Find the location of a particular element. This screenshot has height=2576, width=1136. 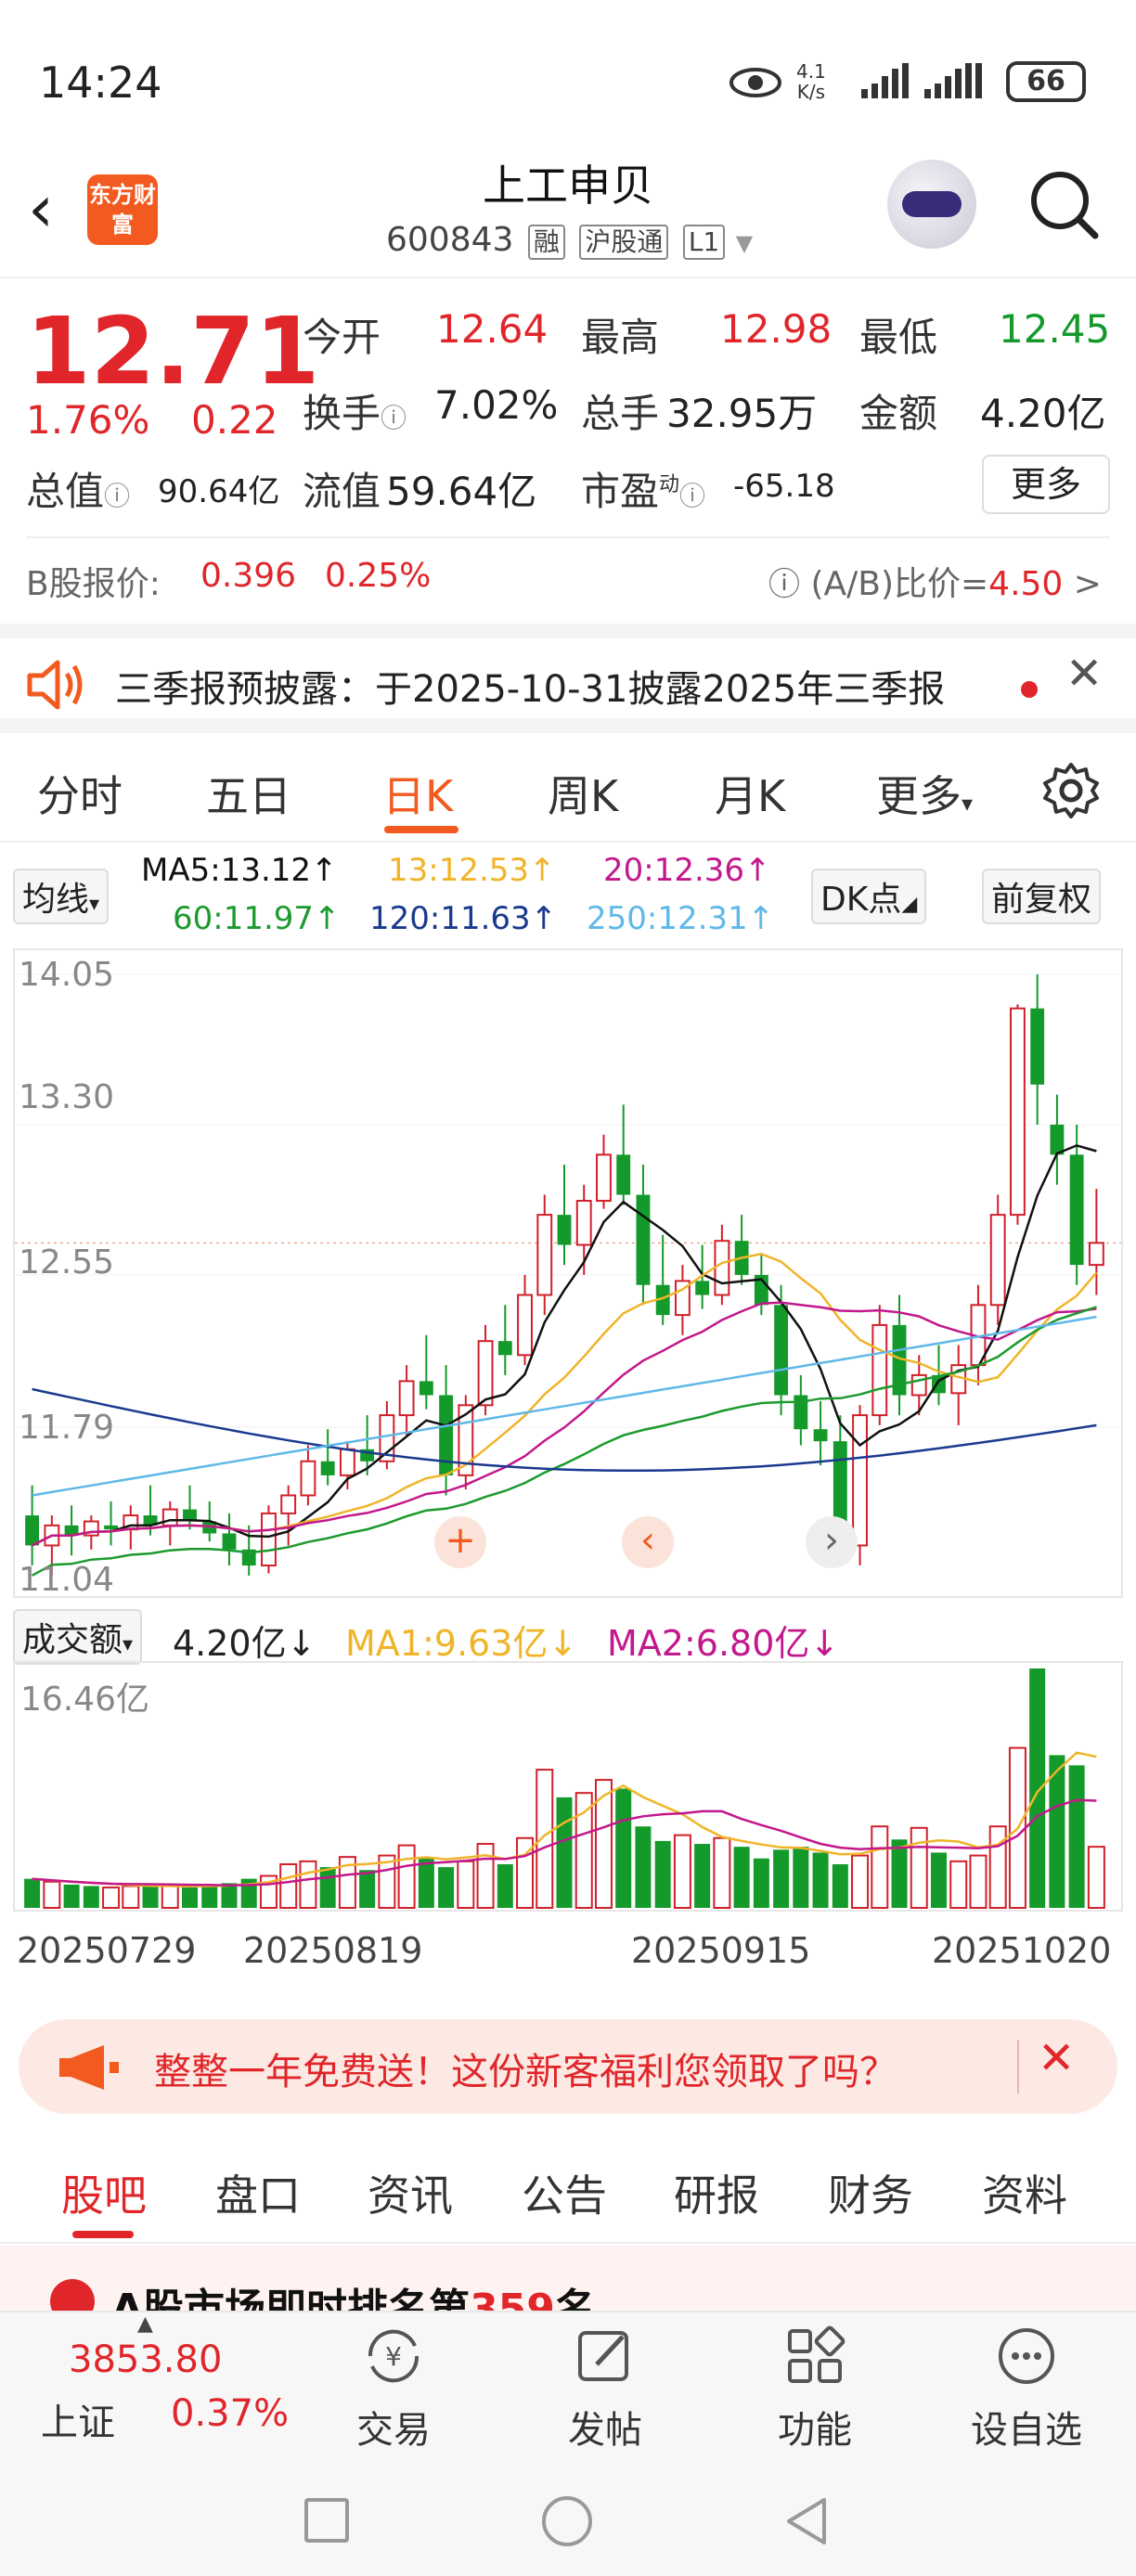

volume-chart: 16.46亿 is located at coordinates (568, 1786).